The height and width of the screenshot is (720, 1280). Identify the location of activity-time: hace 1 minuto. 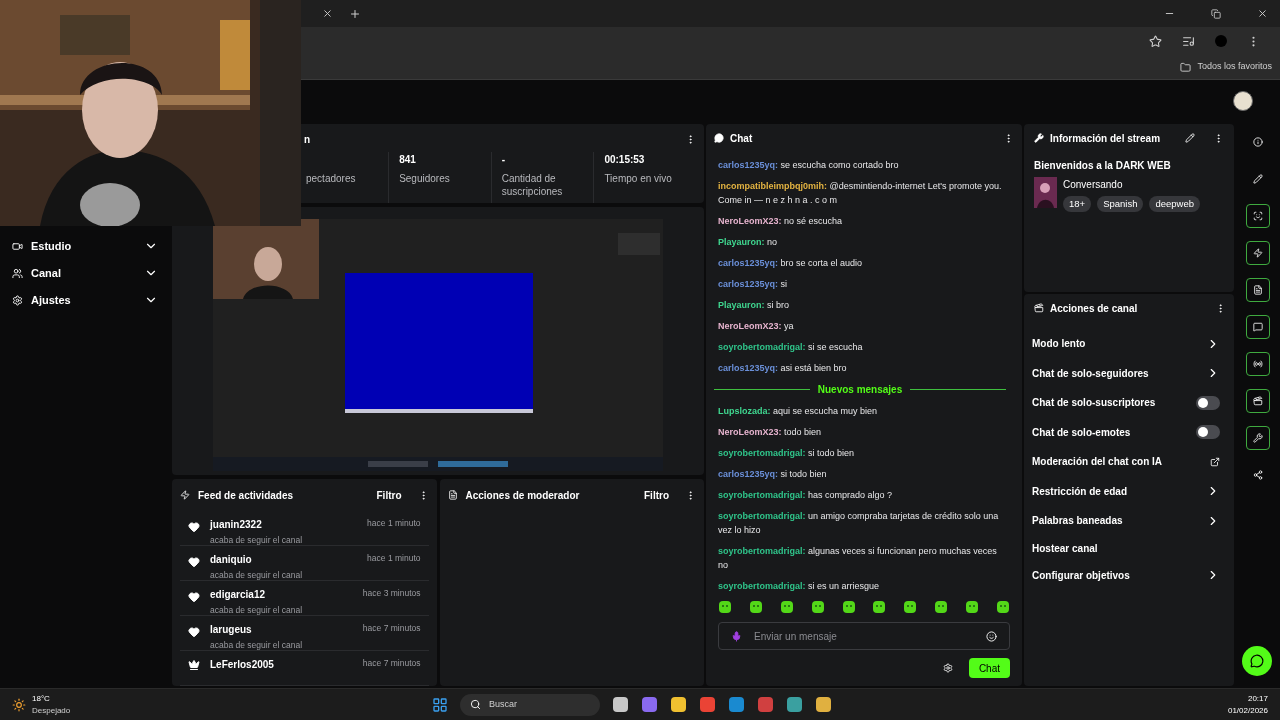
(394, 558).